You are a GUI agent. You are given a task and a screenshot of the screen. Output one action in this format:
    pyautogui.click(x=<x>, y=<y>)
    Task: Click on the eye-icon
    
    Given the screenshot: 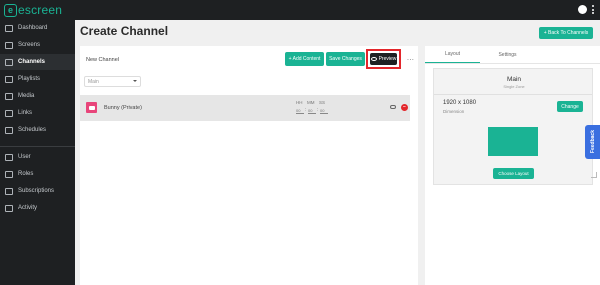 What is the action you would take?
    pyautogui.click(x=373, y=59)
    